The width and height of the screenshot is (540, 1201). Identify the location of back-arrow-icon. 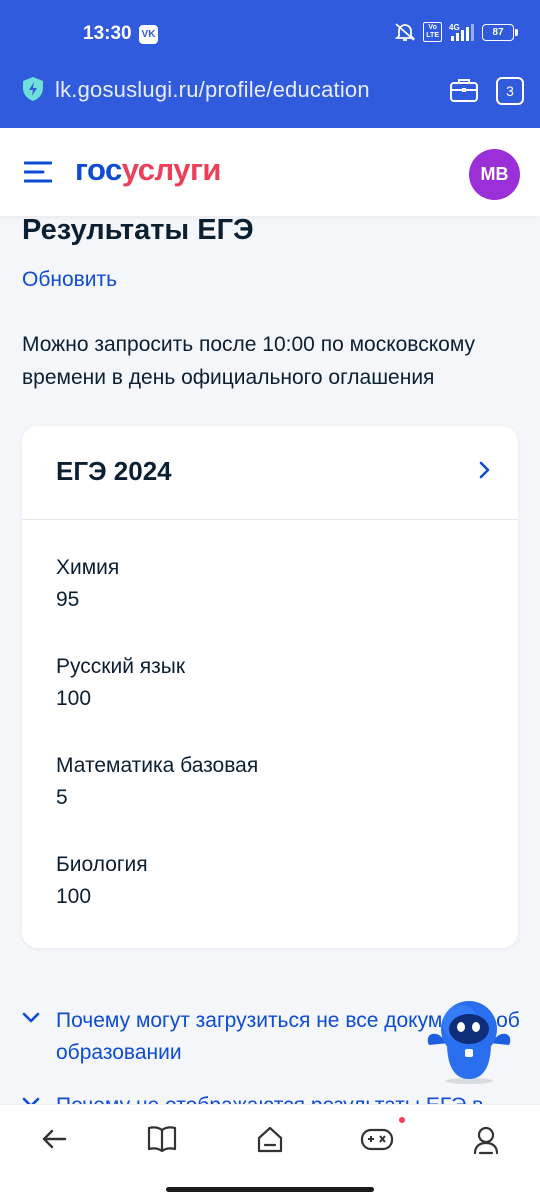
(54, 1145).